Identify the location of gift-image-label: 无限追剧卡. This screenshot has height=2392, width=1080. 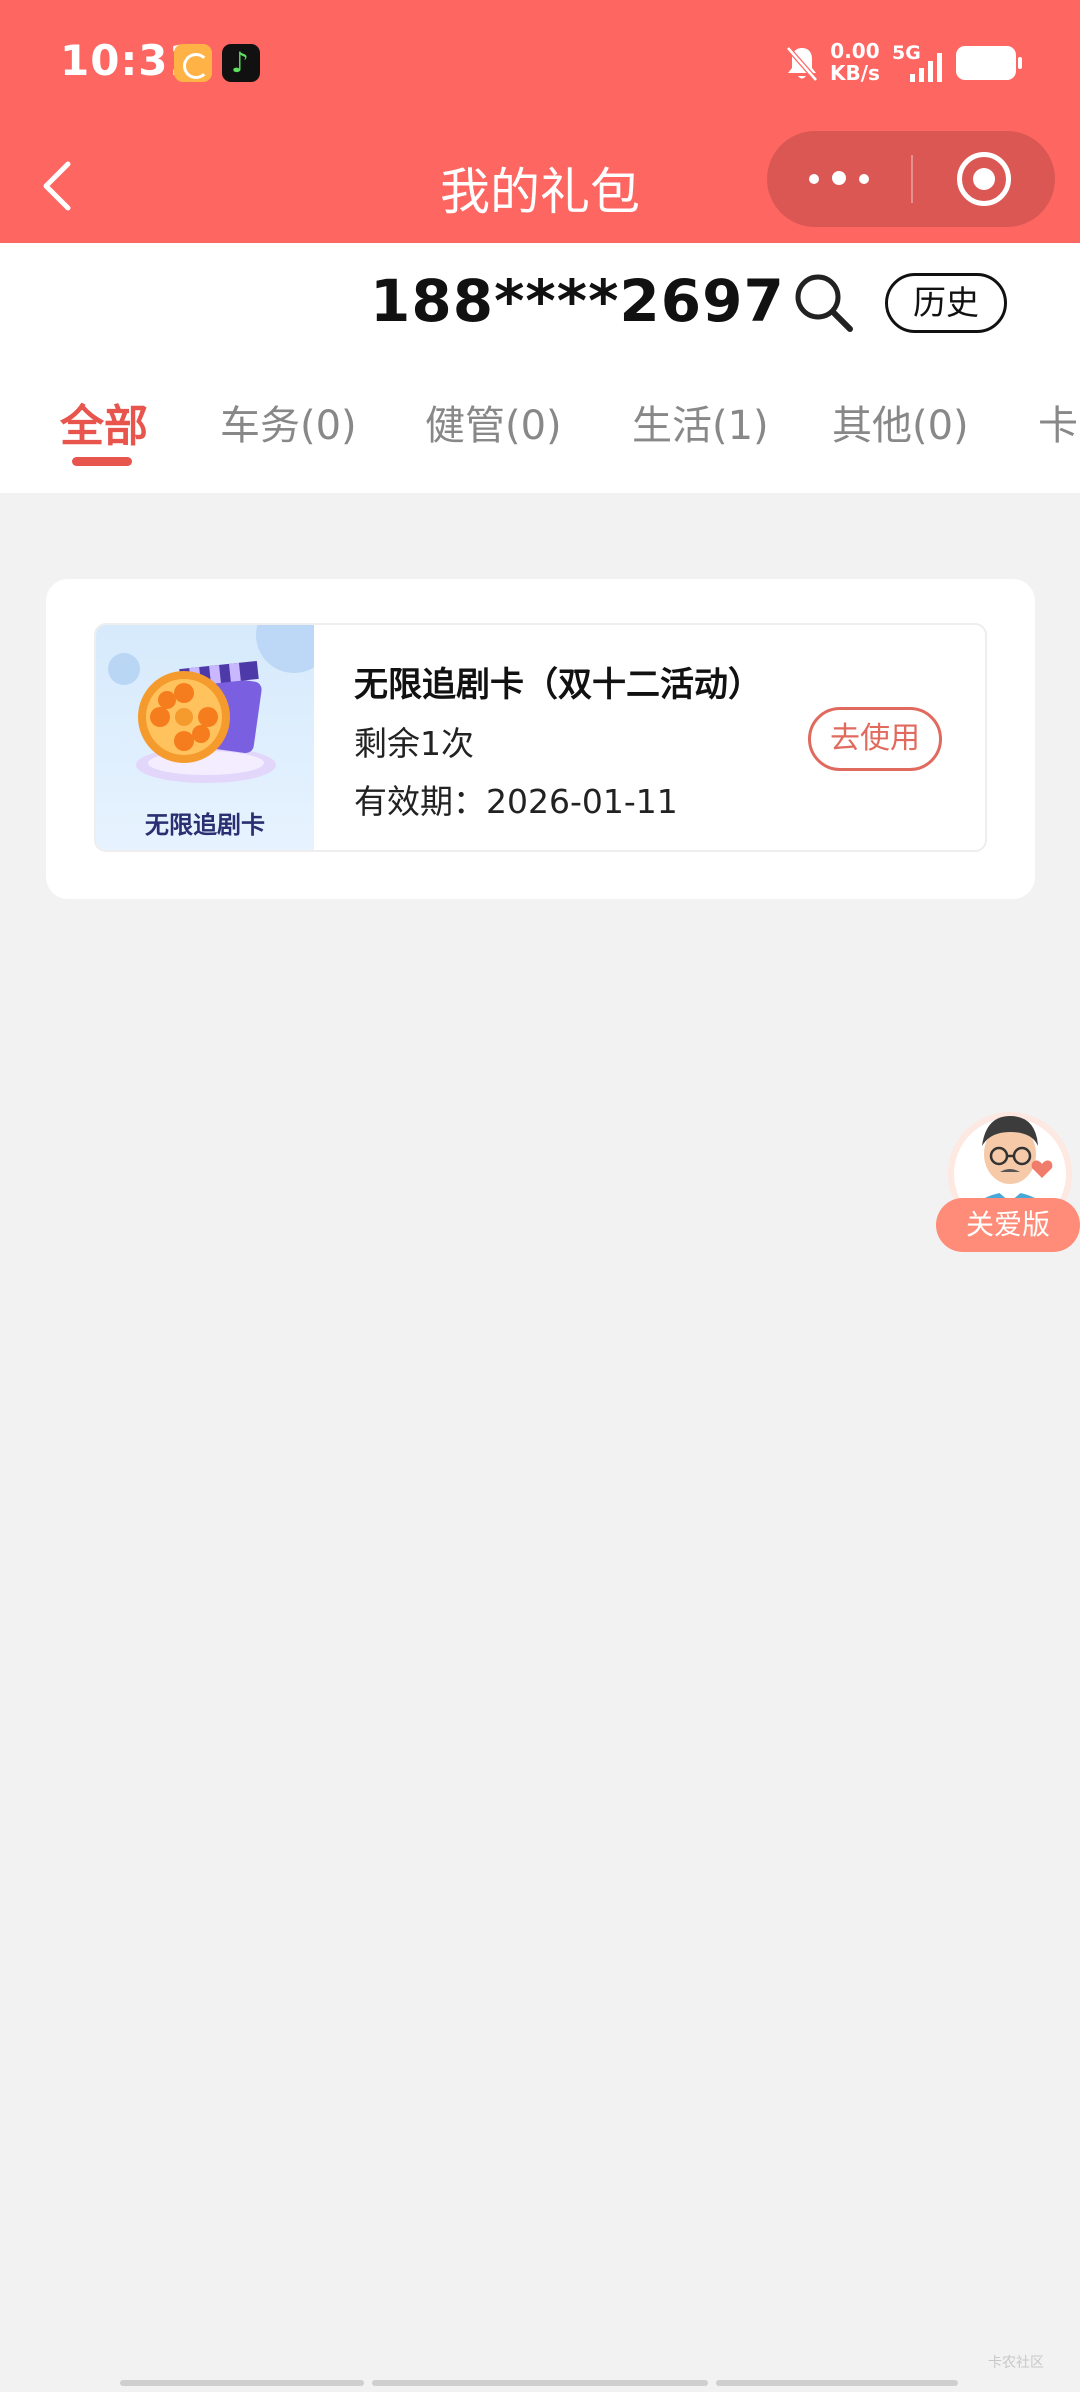
(205, 825).